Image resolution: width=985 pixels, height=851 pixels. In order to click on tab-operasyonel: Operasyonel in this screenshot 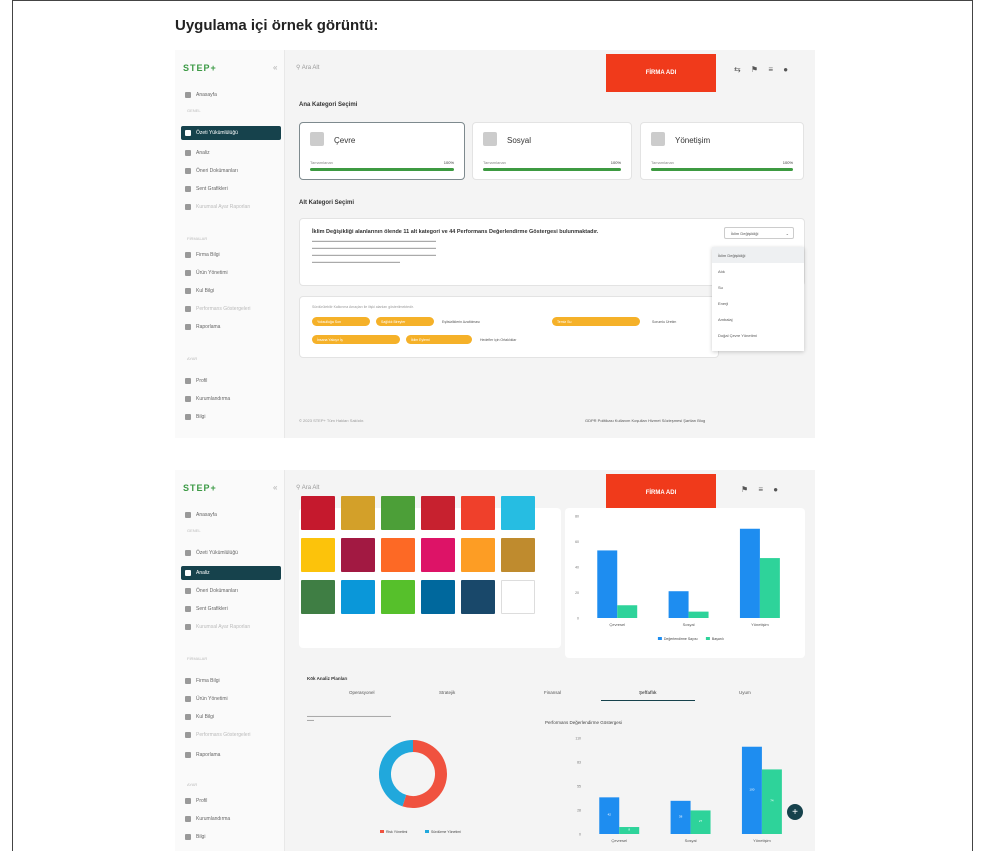, I will do `click(362, 692)`.